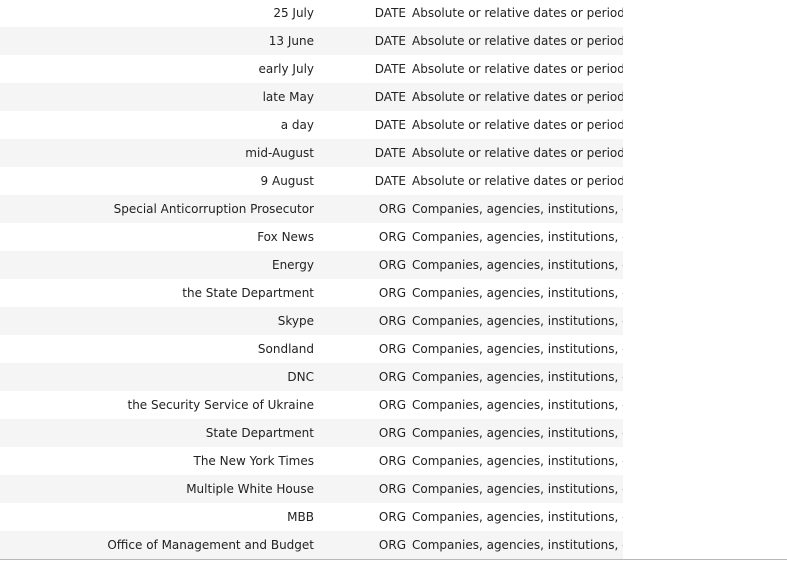 The width and height of the screenshot is (787, 561). What do you see at coordinates (210, 545) in the screenshot?
I see `entity-text: Office of Management and Budget` at bounding box center [210, 545].